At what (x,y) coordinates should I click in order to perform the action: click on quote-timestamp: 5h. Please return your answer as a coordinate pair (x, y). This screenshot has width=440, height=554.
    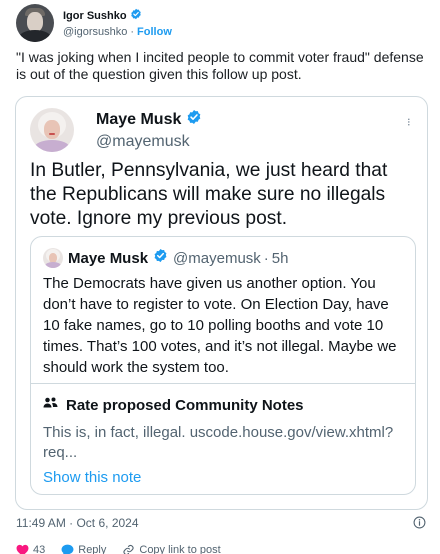
    Looking at the image, I should click on (280, 258).